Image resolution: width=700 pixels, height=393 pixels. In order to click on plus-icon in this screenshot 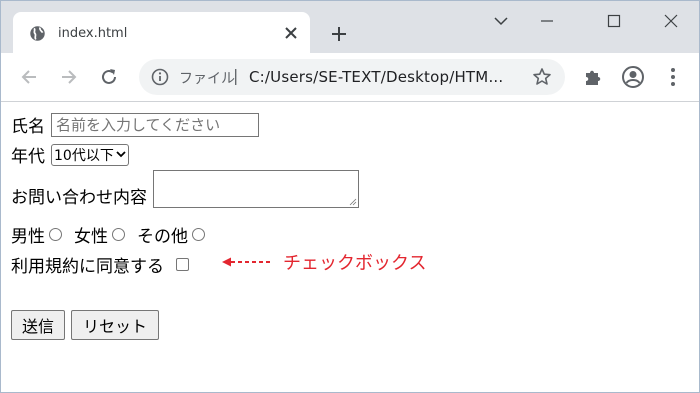, I will do `click(339, 34)`.